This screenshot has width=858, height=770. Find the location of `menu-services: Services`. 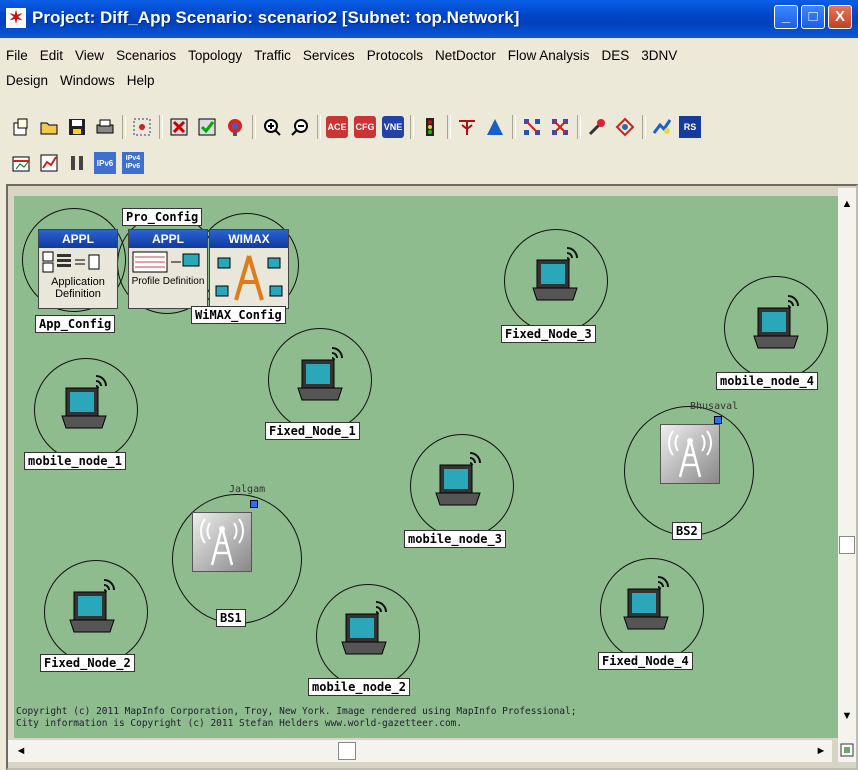

menu-services: Services is located at coordinates (329, 57).